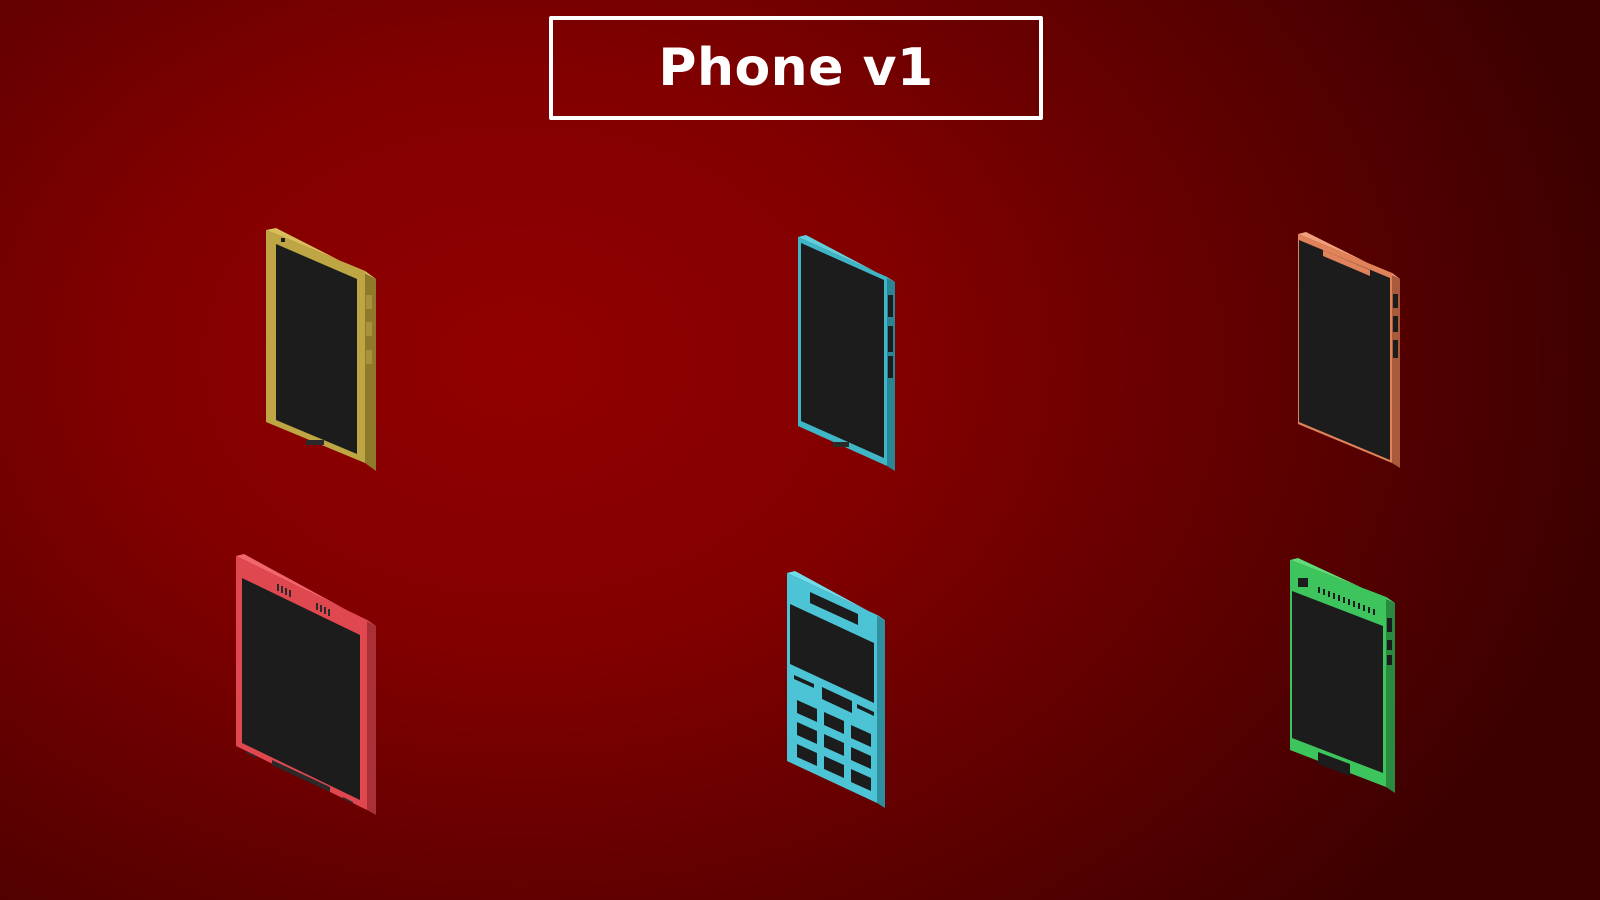 Image resolution: width=1600 pixels, height=900 pixels. Describe the element at coordinates (283, 240) in the screenshot. I see `phone-yellow-camera` at that location.